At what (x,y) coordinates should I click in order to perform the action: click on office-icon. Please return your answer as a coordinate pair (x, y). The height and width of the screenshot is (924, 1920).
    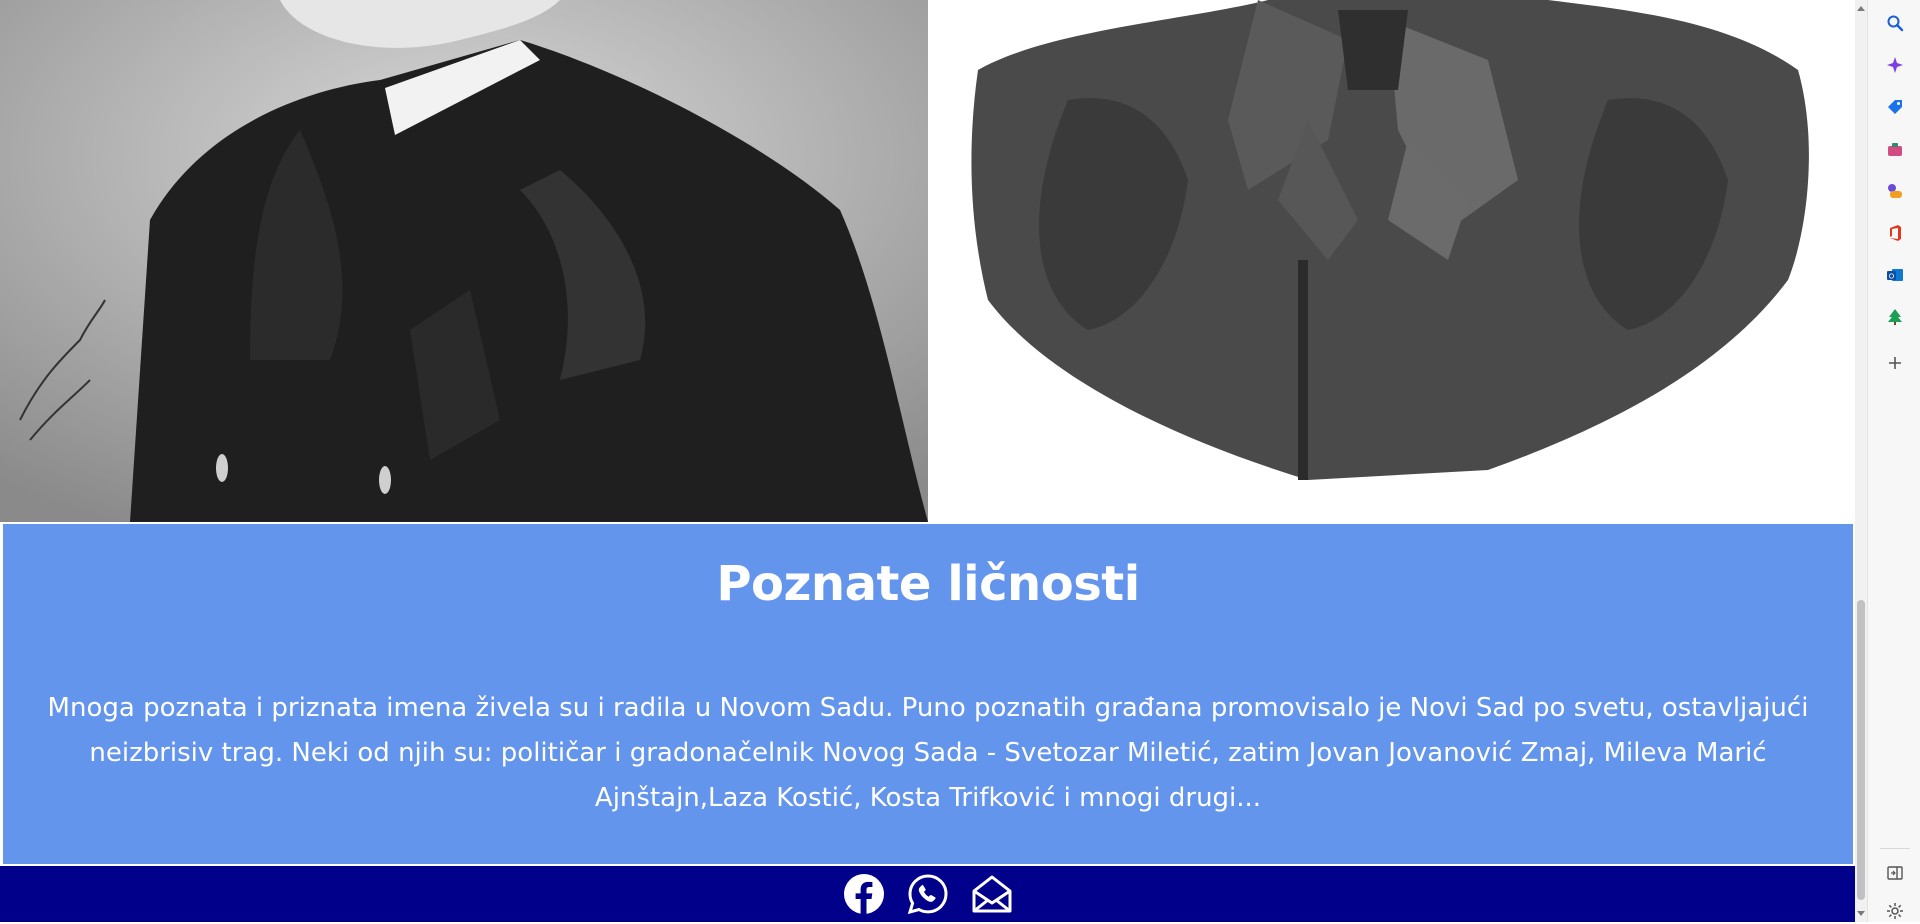
    Looking at the image, I should click on (1895, 233).